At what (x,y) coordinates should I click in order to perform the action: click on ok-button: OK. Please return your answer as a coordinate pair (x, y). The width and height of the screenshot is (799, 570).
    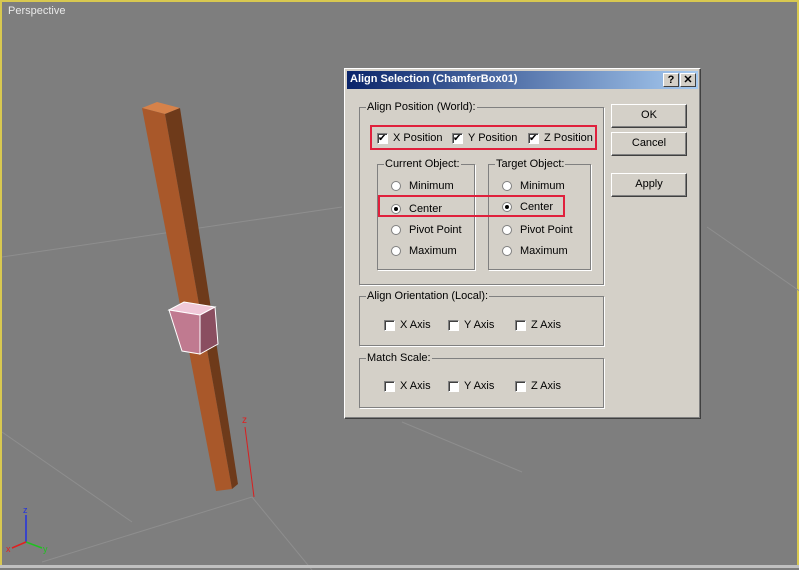
    Looking at the image, I should click on (649, 116).